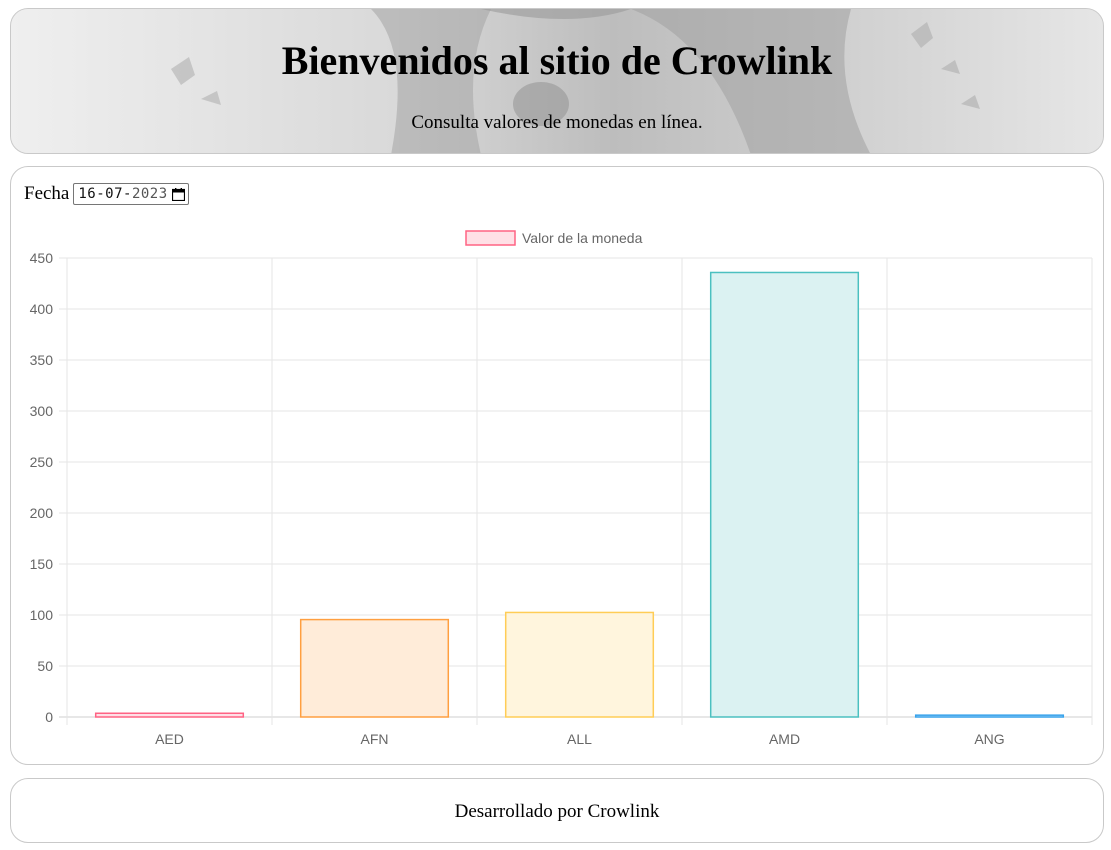 The height and width of the screenshot is (850, 1111). I want to click on bar-all, so click(579, 664).